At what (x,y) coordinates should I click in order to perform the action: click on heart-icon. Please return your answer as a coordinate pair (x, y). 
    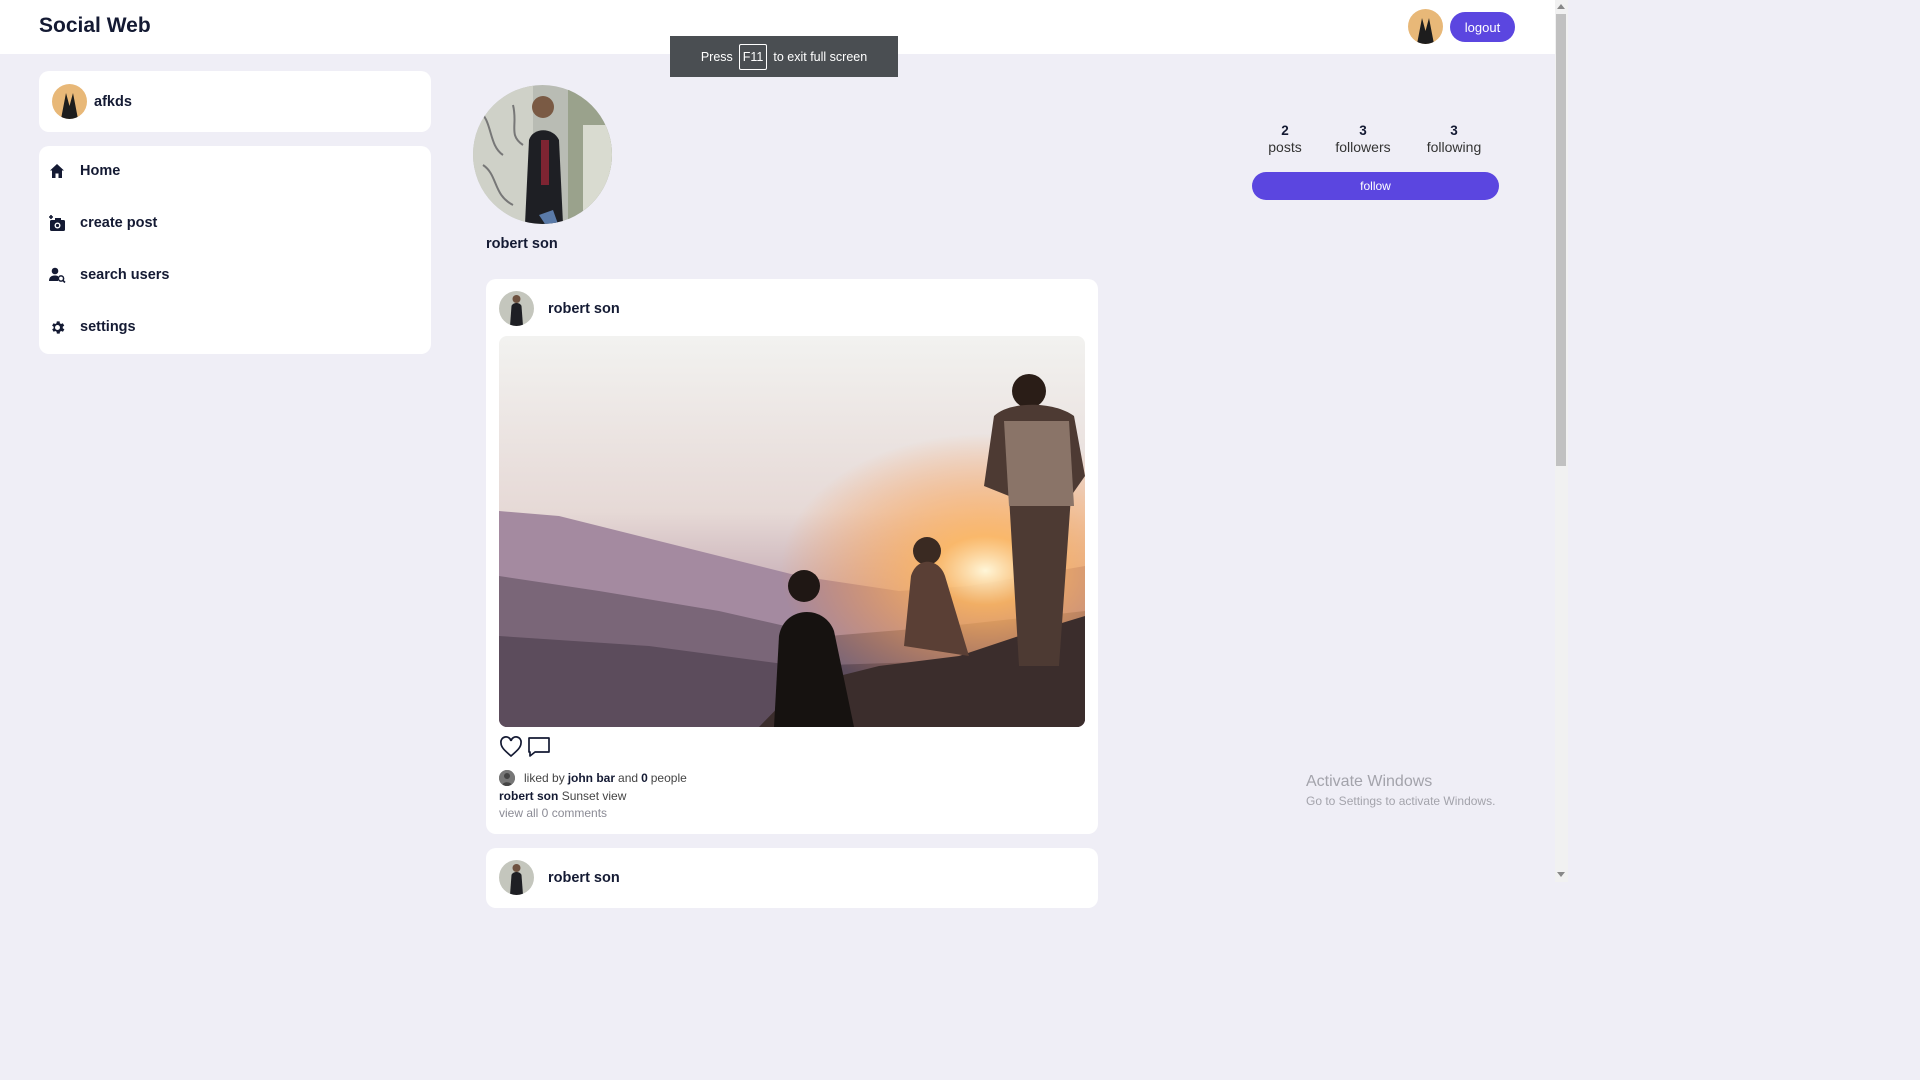
    Looking at the image, I should click on (511, 749).